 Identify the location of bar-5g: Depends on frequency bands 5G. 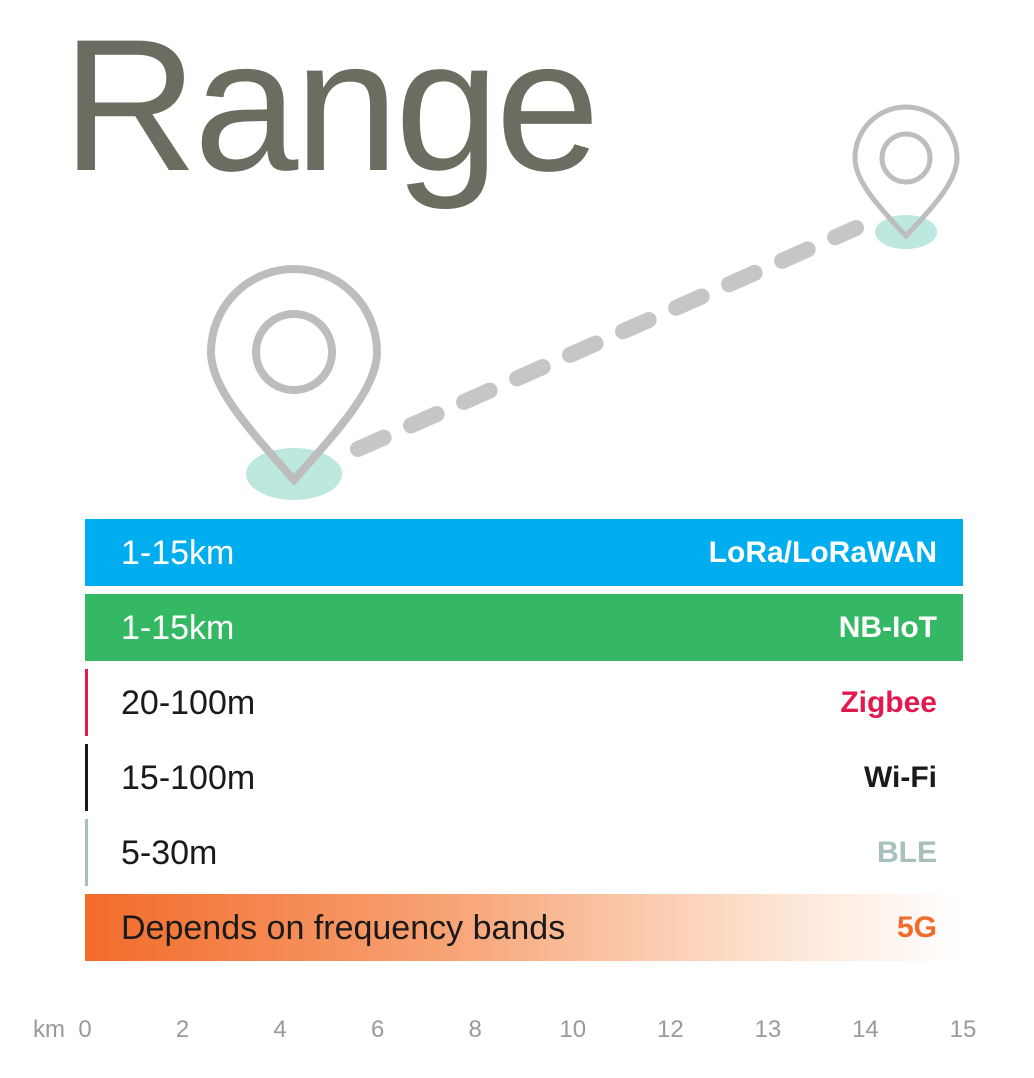
(524, 927).